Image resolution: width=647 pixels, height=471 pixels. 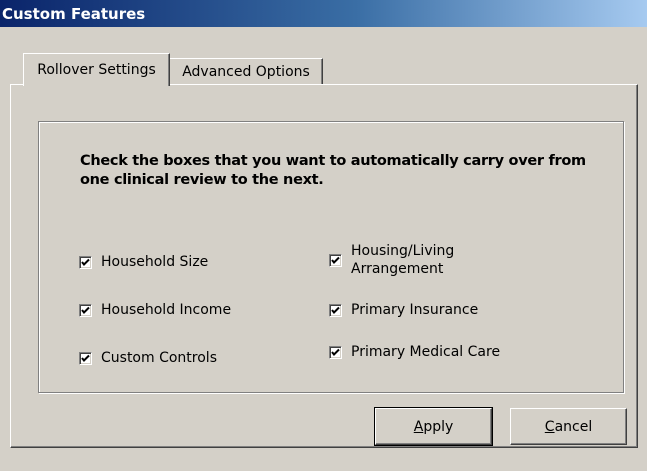 What do you see at coordinates (438, 426) in the screenshot?
I see `apply-label-rest: pply` at bounding box center [438, 426].